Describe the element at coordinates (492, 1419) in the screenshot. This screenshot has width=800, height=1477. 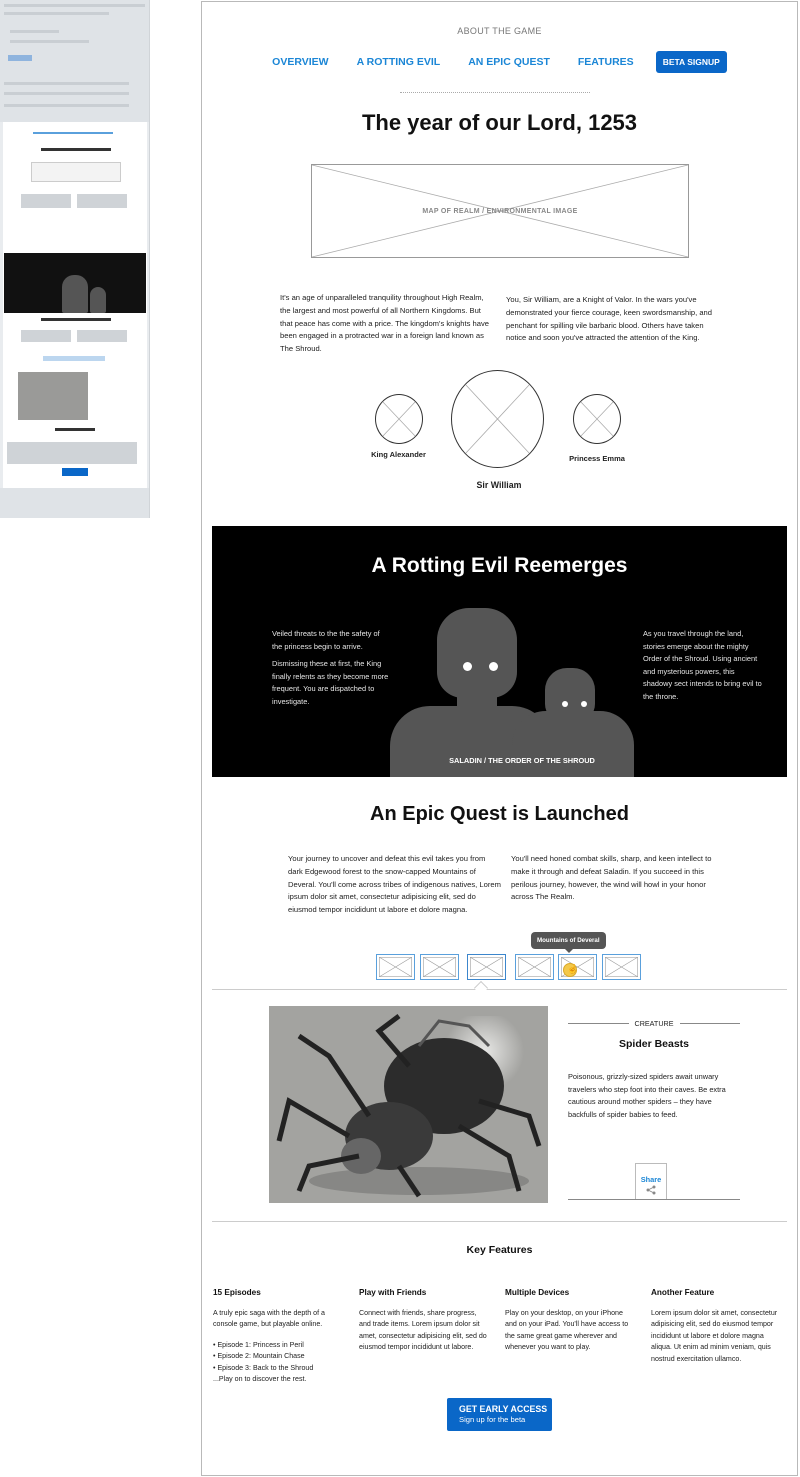
I see `cta-subtitle: Sign up for the beta` at that location.